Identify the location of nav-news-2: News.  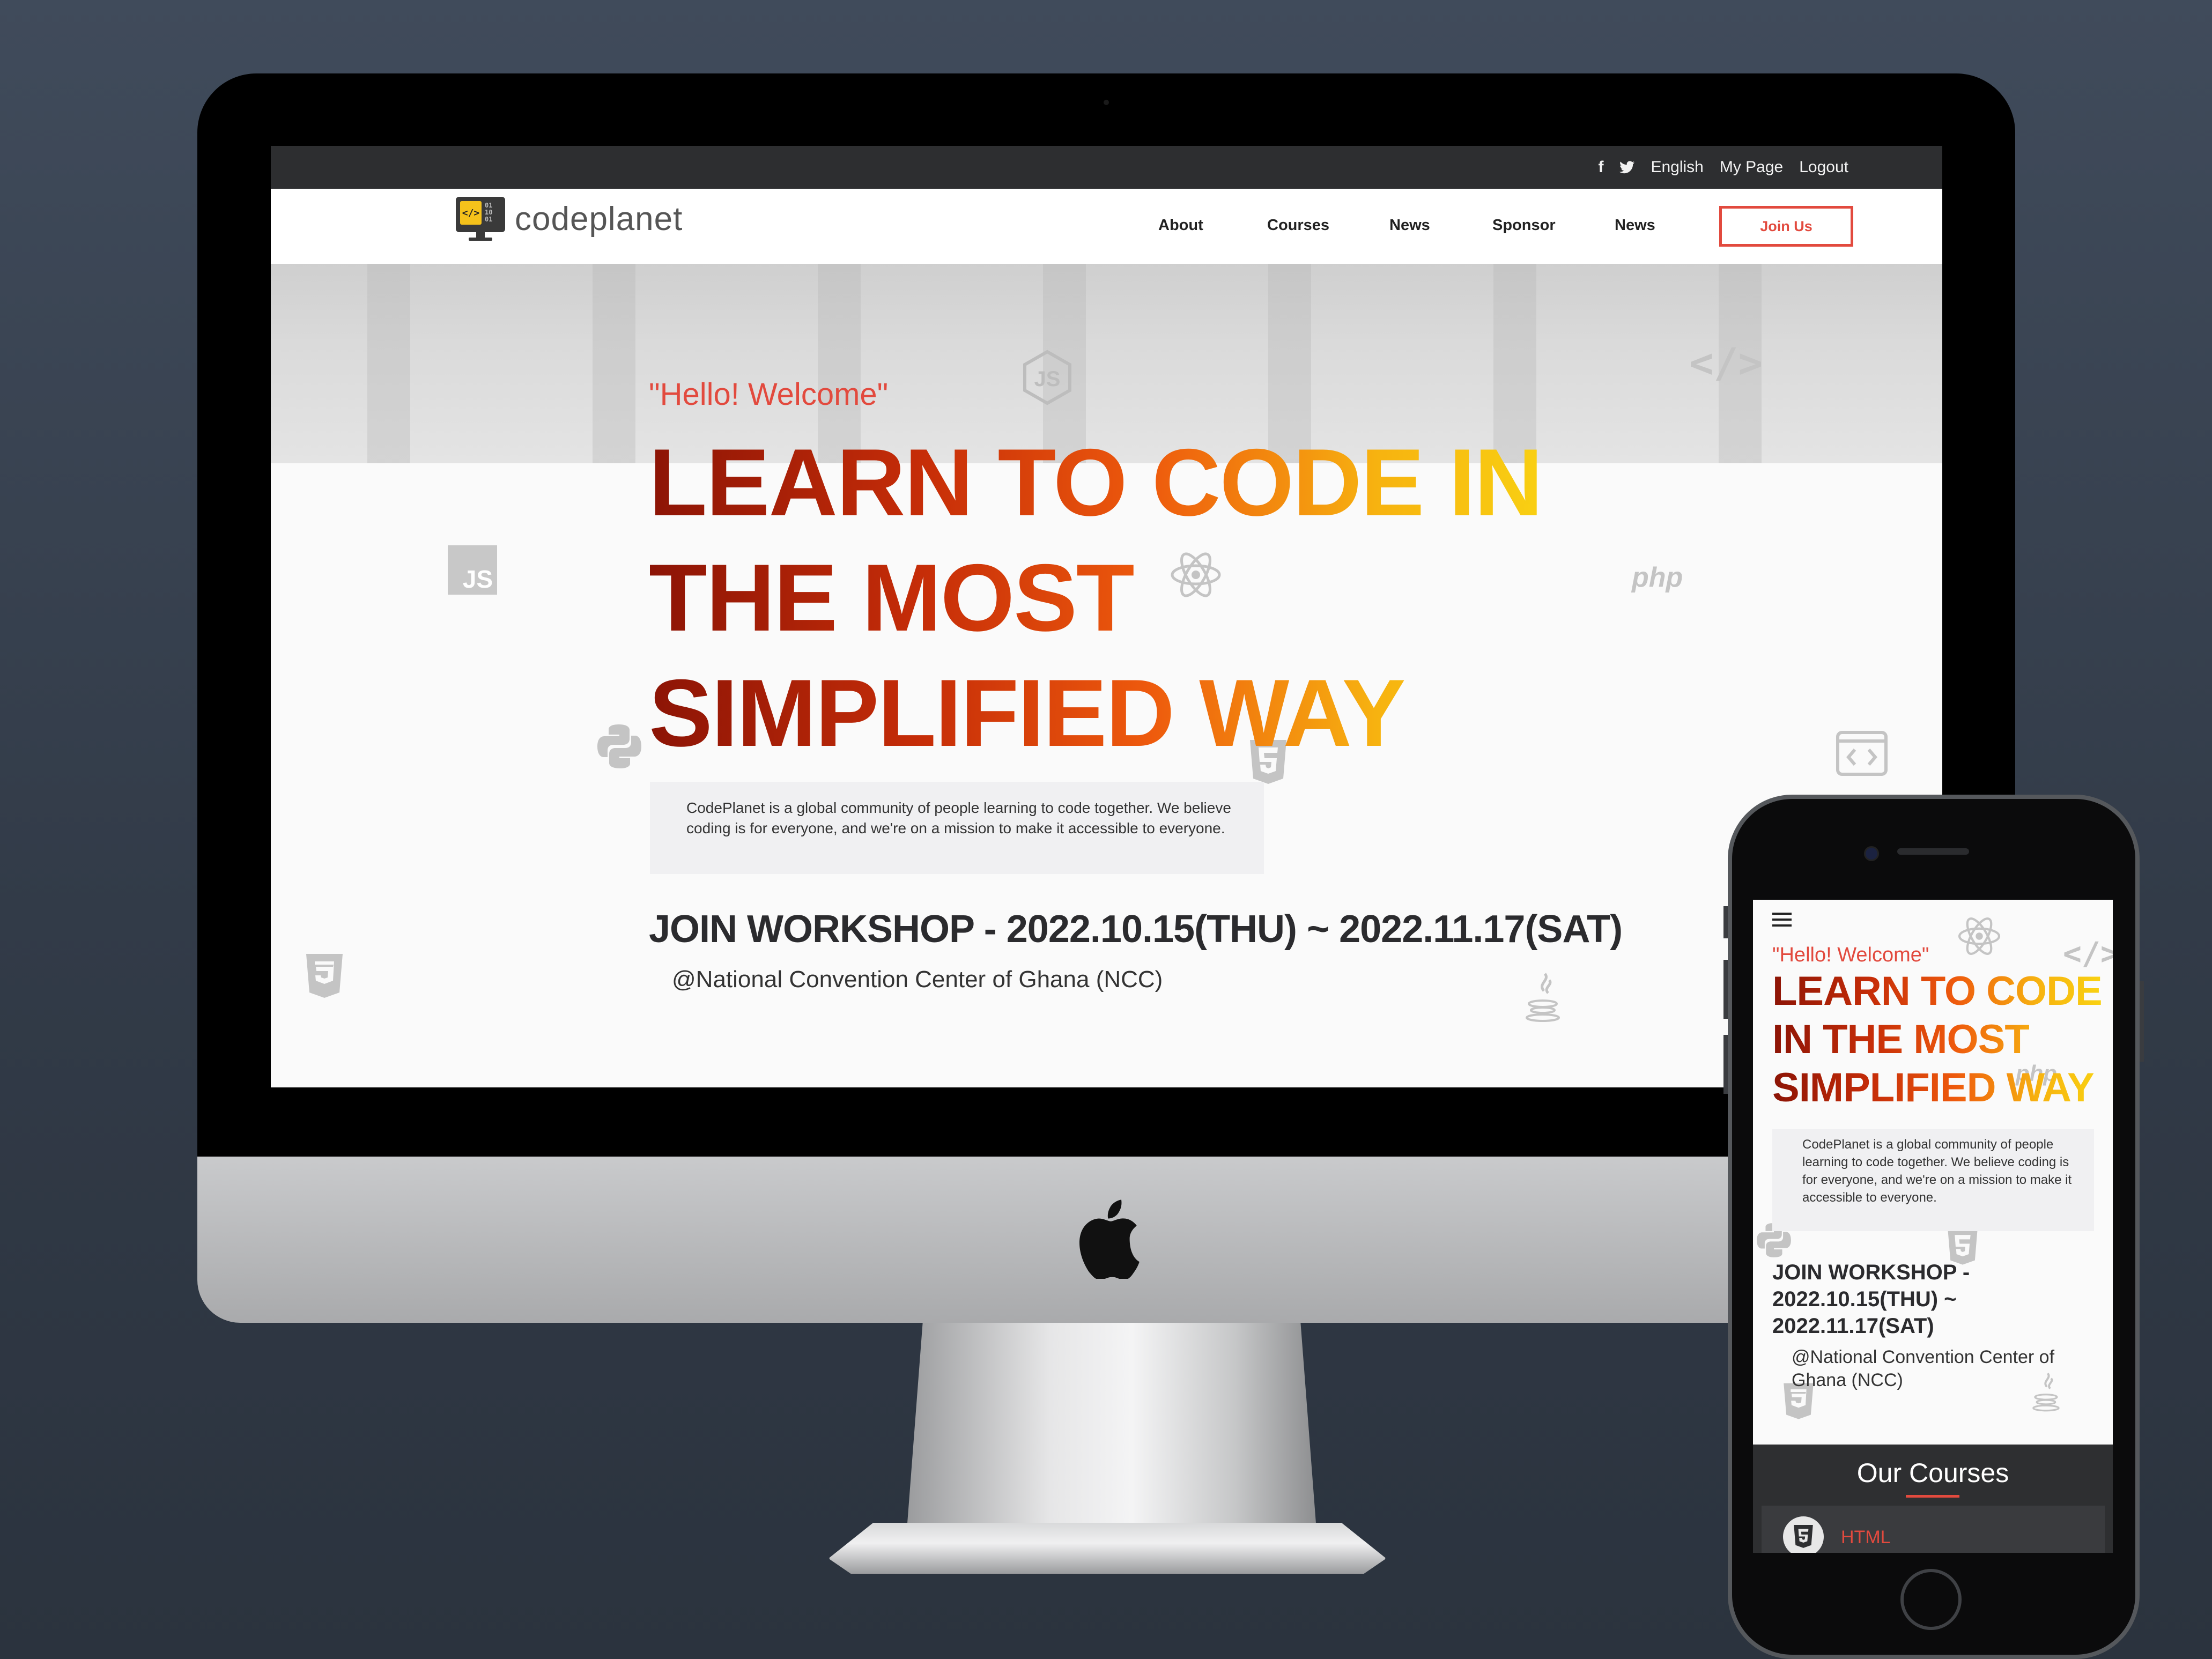
(1635, 225).